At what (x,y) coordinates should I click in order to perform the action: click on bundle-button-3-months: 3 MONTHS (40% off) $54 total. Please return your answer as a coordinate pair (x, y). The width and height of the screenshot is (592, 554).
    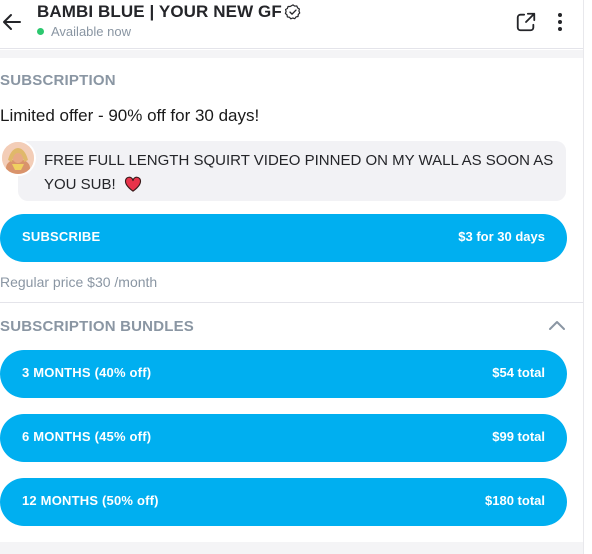
    Looking at the image, I should click on (283, 374).